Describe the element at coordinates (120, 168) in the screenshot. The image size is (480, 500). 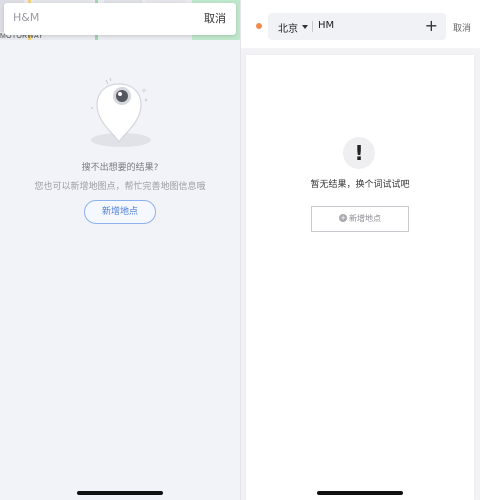
I see `empty-state-title: 搜不出想要的结果?` at that location.